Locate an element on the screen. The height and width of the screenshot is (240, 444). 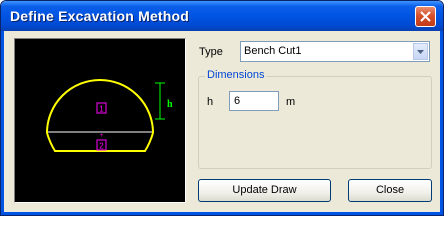
chevron-down-icon is located at coordinates (420, 52).